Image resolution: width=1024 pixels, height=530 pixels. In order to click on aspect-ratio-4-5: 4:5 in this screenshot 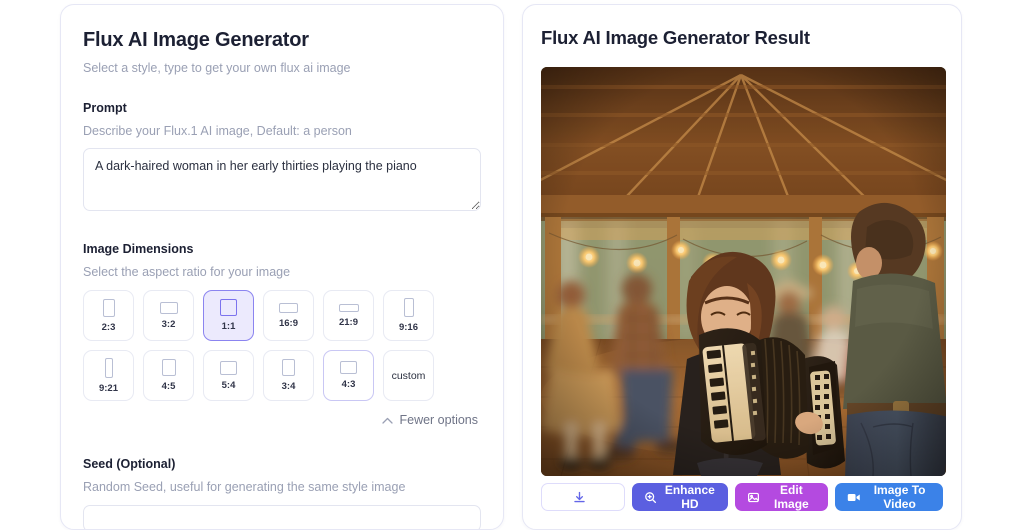, I will do `click(168, 375)`.